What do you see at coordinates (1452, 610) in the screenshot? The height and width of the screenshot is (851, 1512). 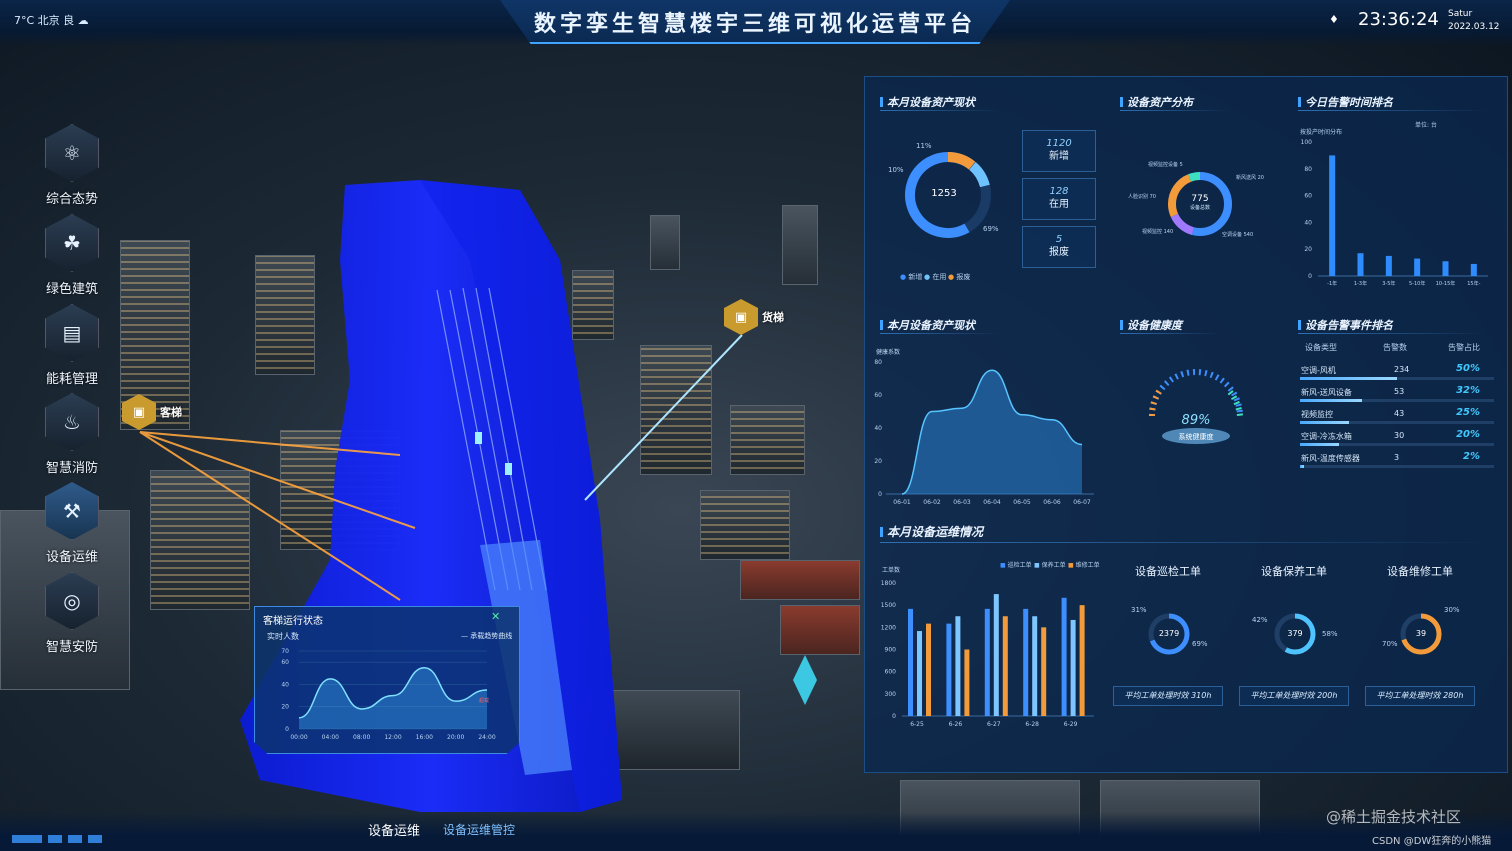 I see `wo-pct: 30%` at bounding box center [1452, 610].